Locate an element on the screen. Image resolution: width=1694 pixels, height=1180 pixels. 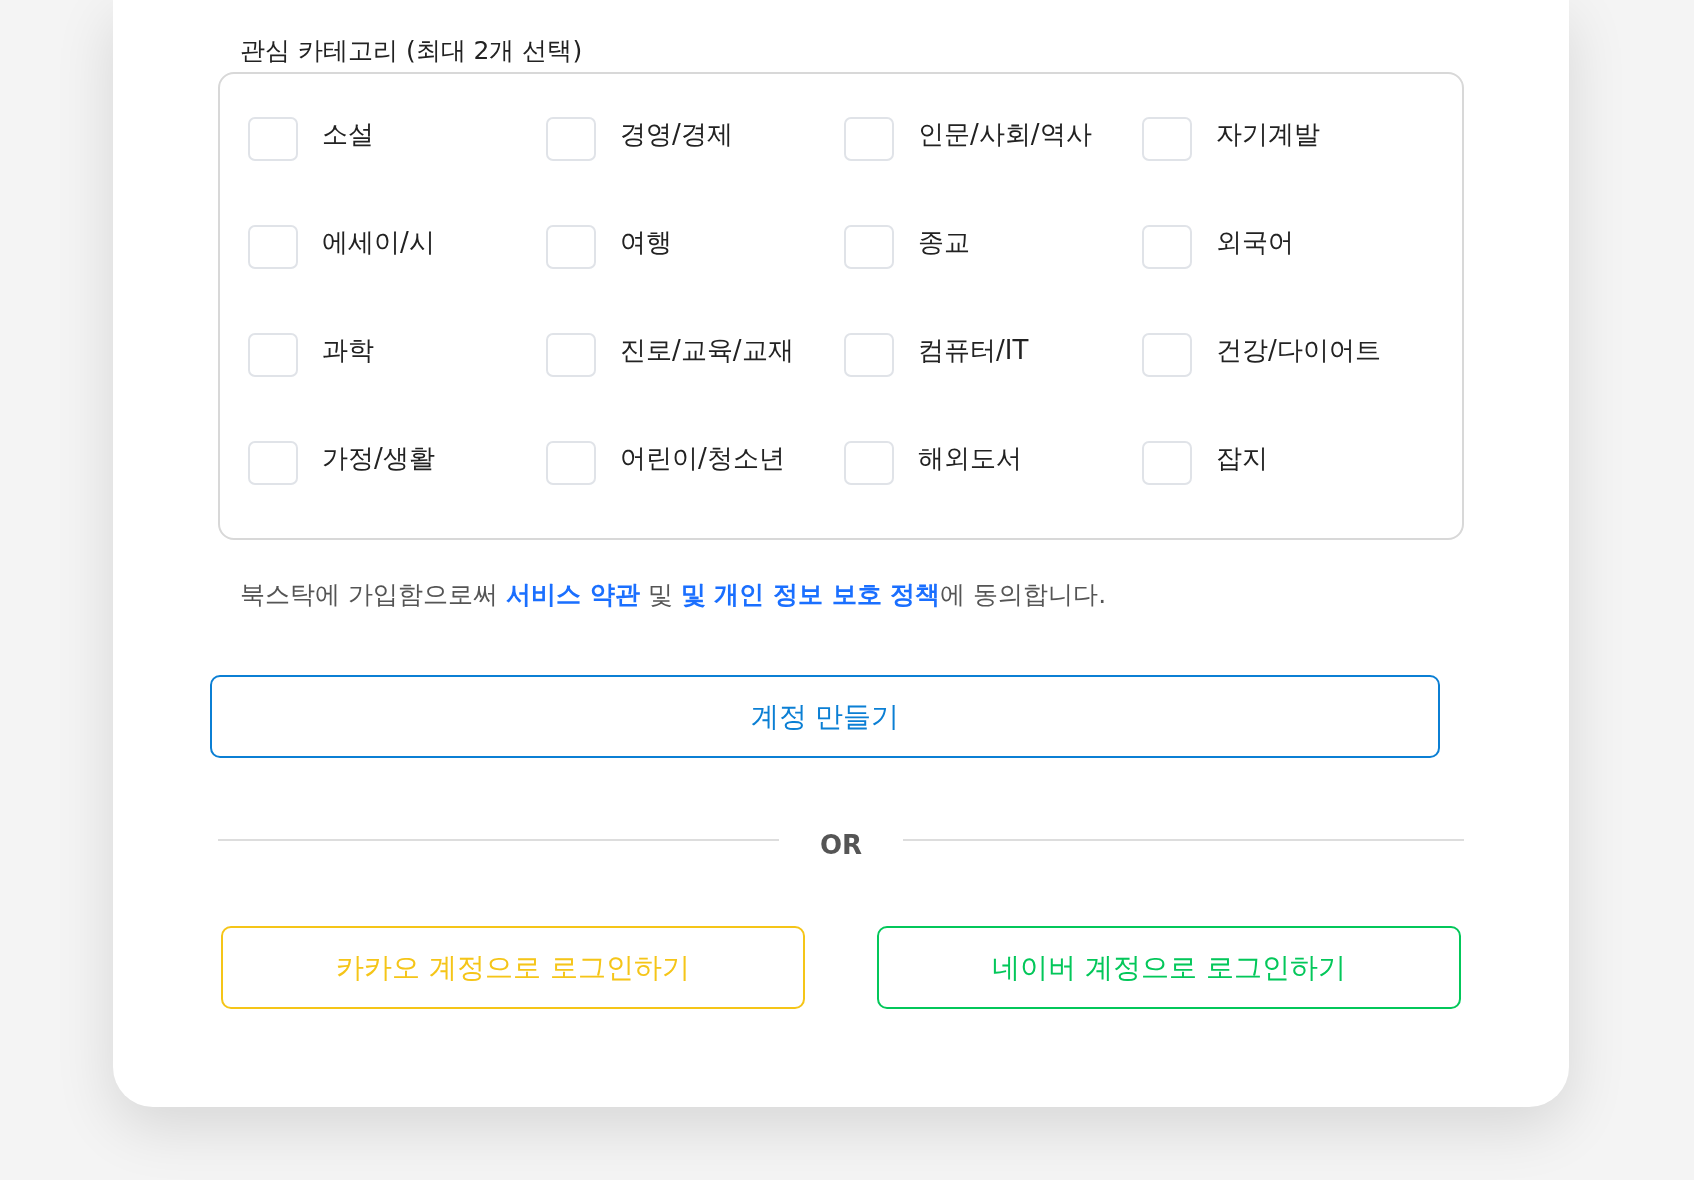
checkbox-label: 건강/다이어트 is located at coordinates (1298, 350).